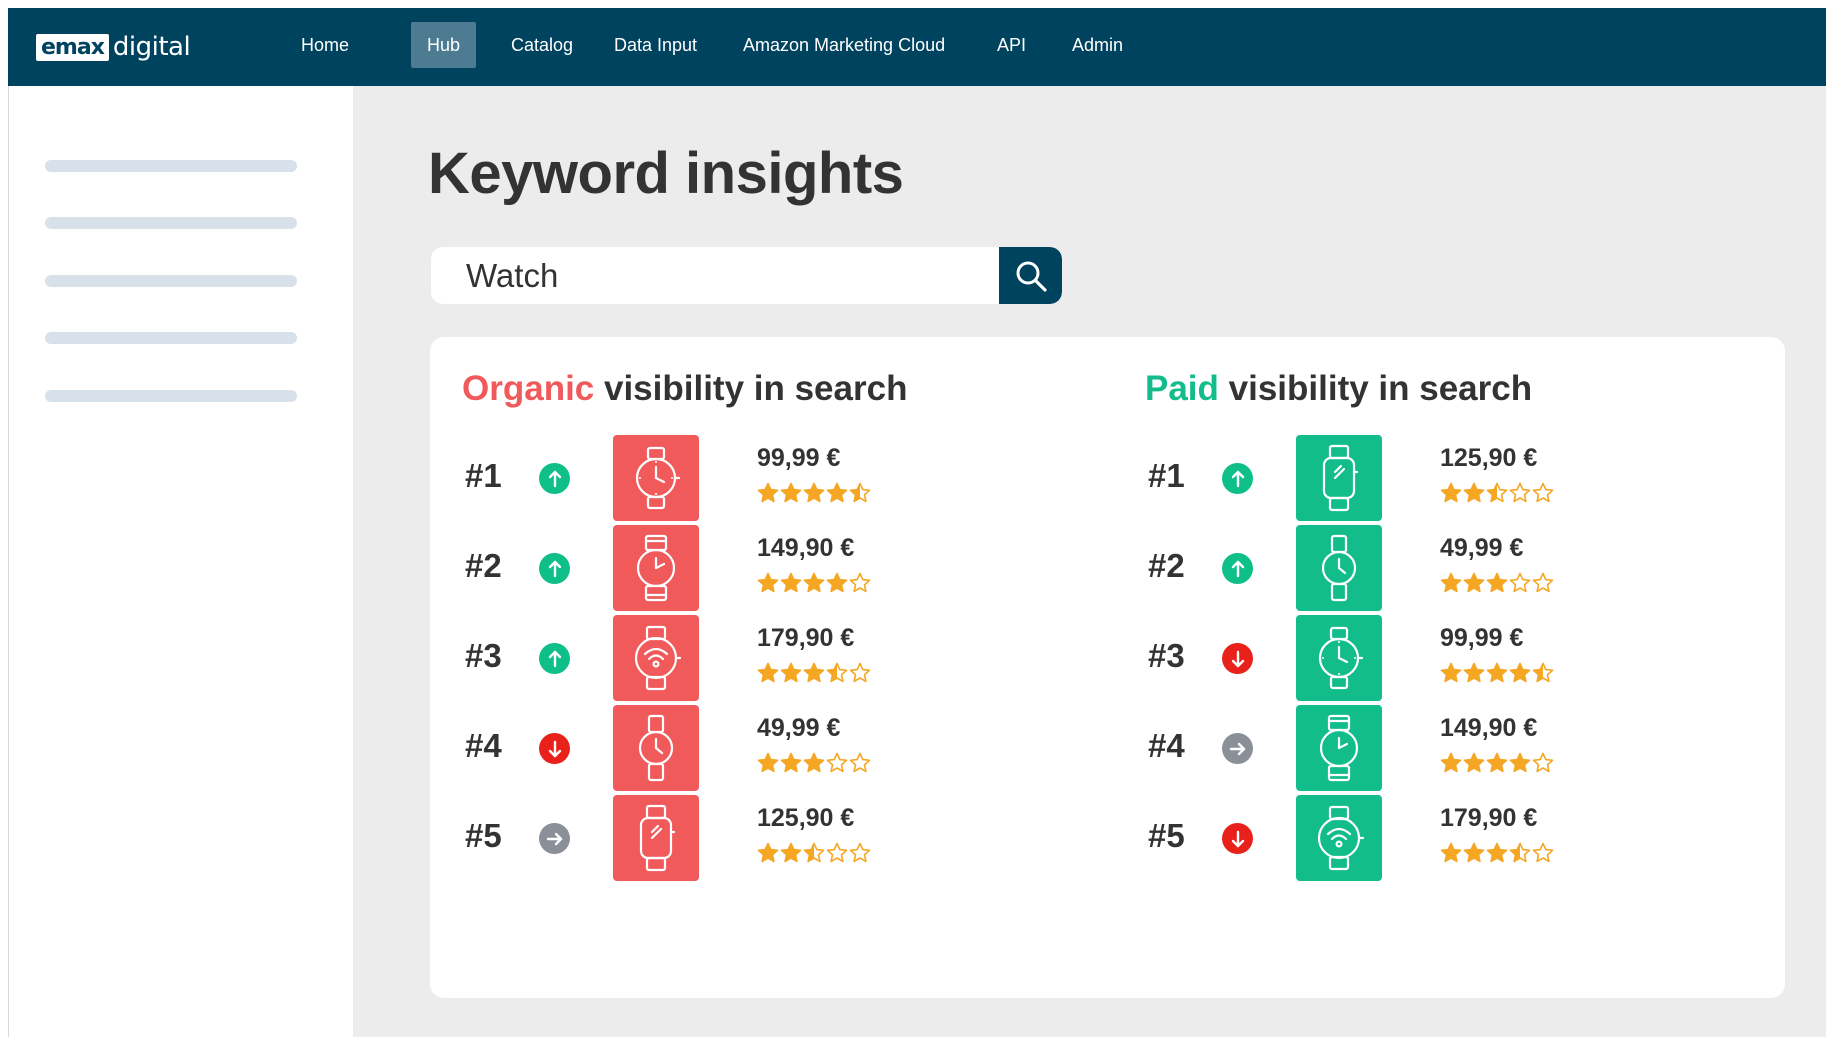  I want to click on search-bar, so click(746, 275).